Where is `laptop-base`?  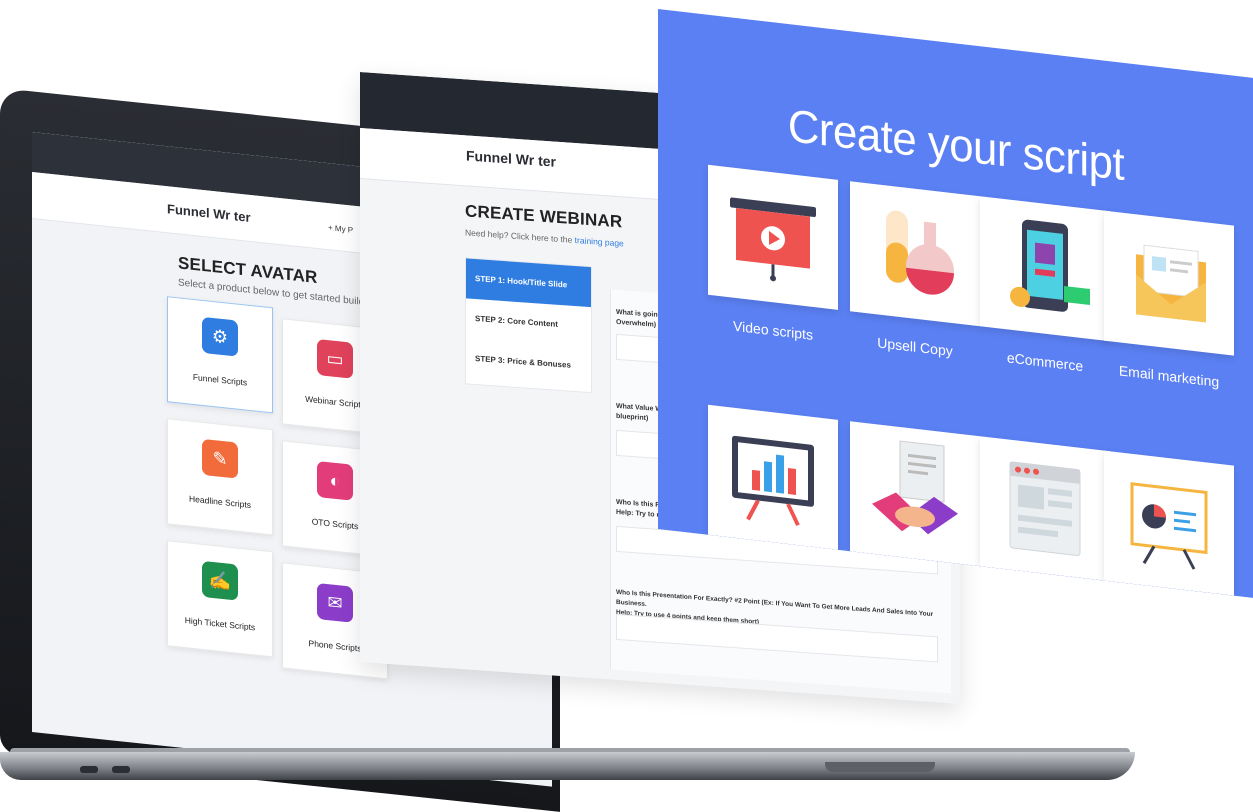
laptop-base is located at coordinates (567, 766).